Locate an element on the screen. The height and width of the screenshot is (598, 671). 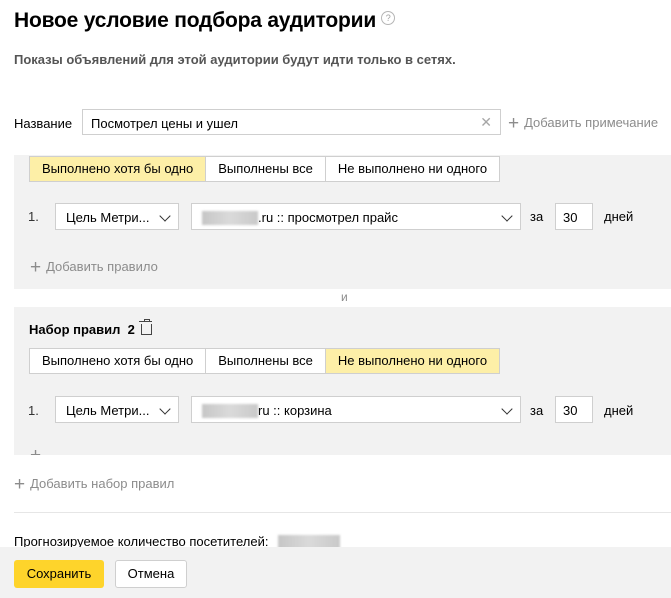
add-note-link: + Добавить примечание is located at coordinates (583, 123).